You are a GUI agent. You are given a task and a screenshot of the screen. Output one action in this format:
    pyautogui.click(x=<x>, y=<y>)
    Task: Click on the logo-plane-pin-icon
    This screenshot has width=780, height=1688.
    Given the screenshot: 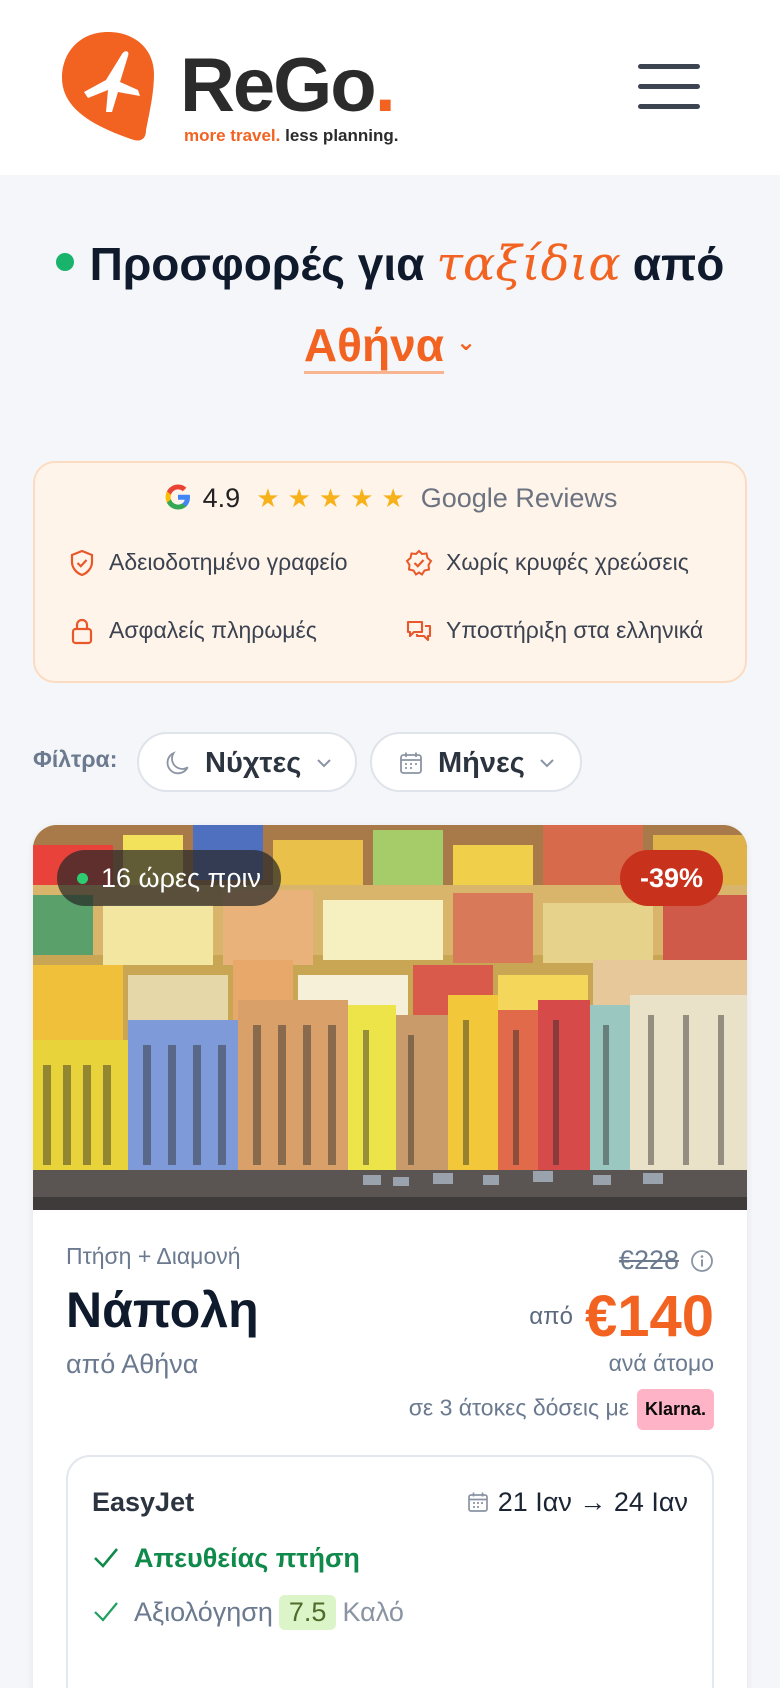 What is the action you would take?
    pyautogui.click(x=108, y=86)
    